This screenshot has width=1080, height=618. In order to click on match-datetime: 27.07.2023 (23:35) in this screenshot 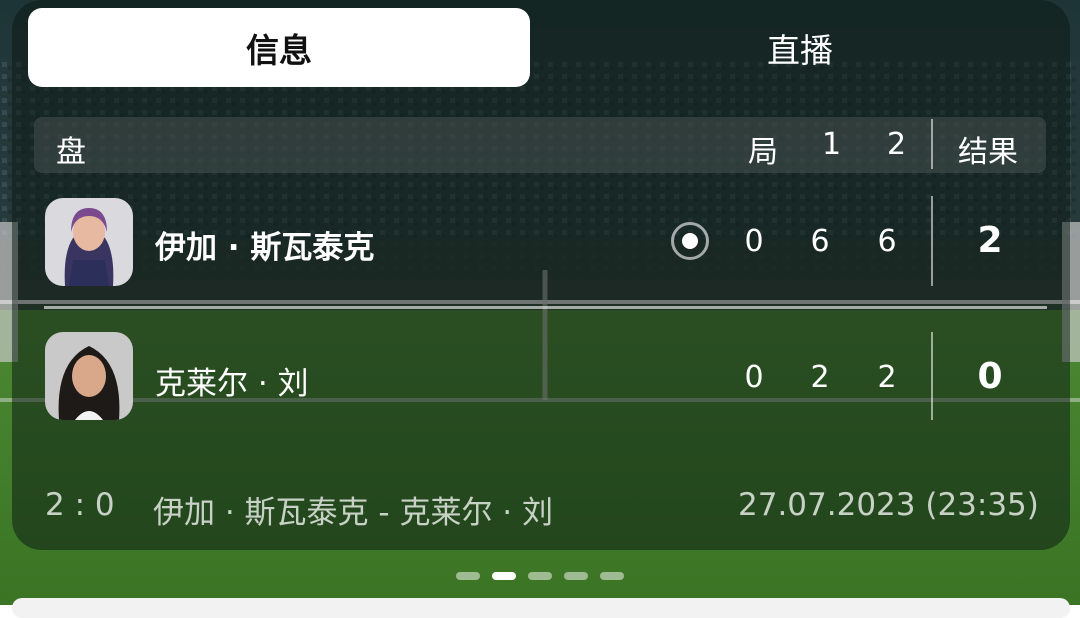, I will do `click(888, 505)`.